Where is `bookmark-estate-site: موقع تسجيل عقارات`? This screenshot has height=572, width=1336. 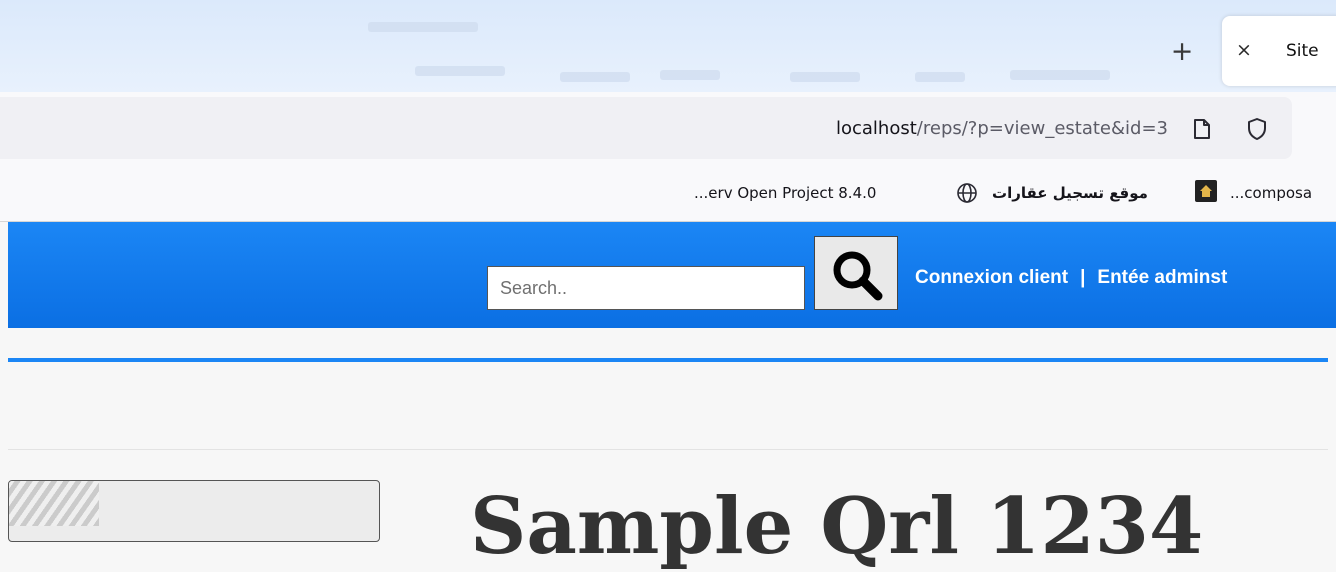
bookmark-estate-site: موقع تسجيل عقارات is located at coordinates (1070, 193).